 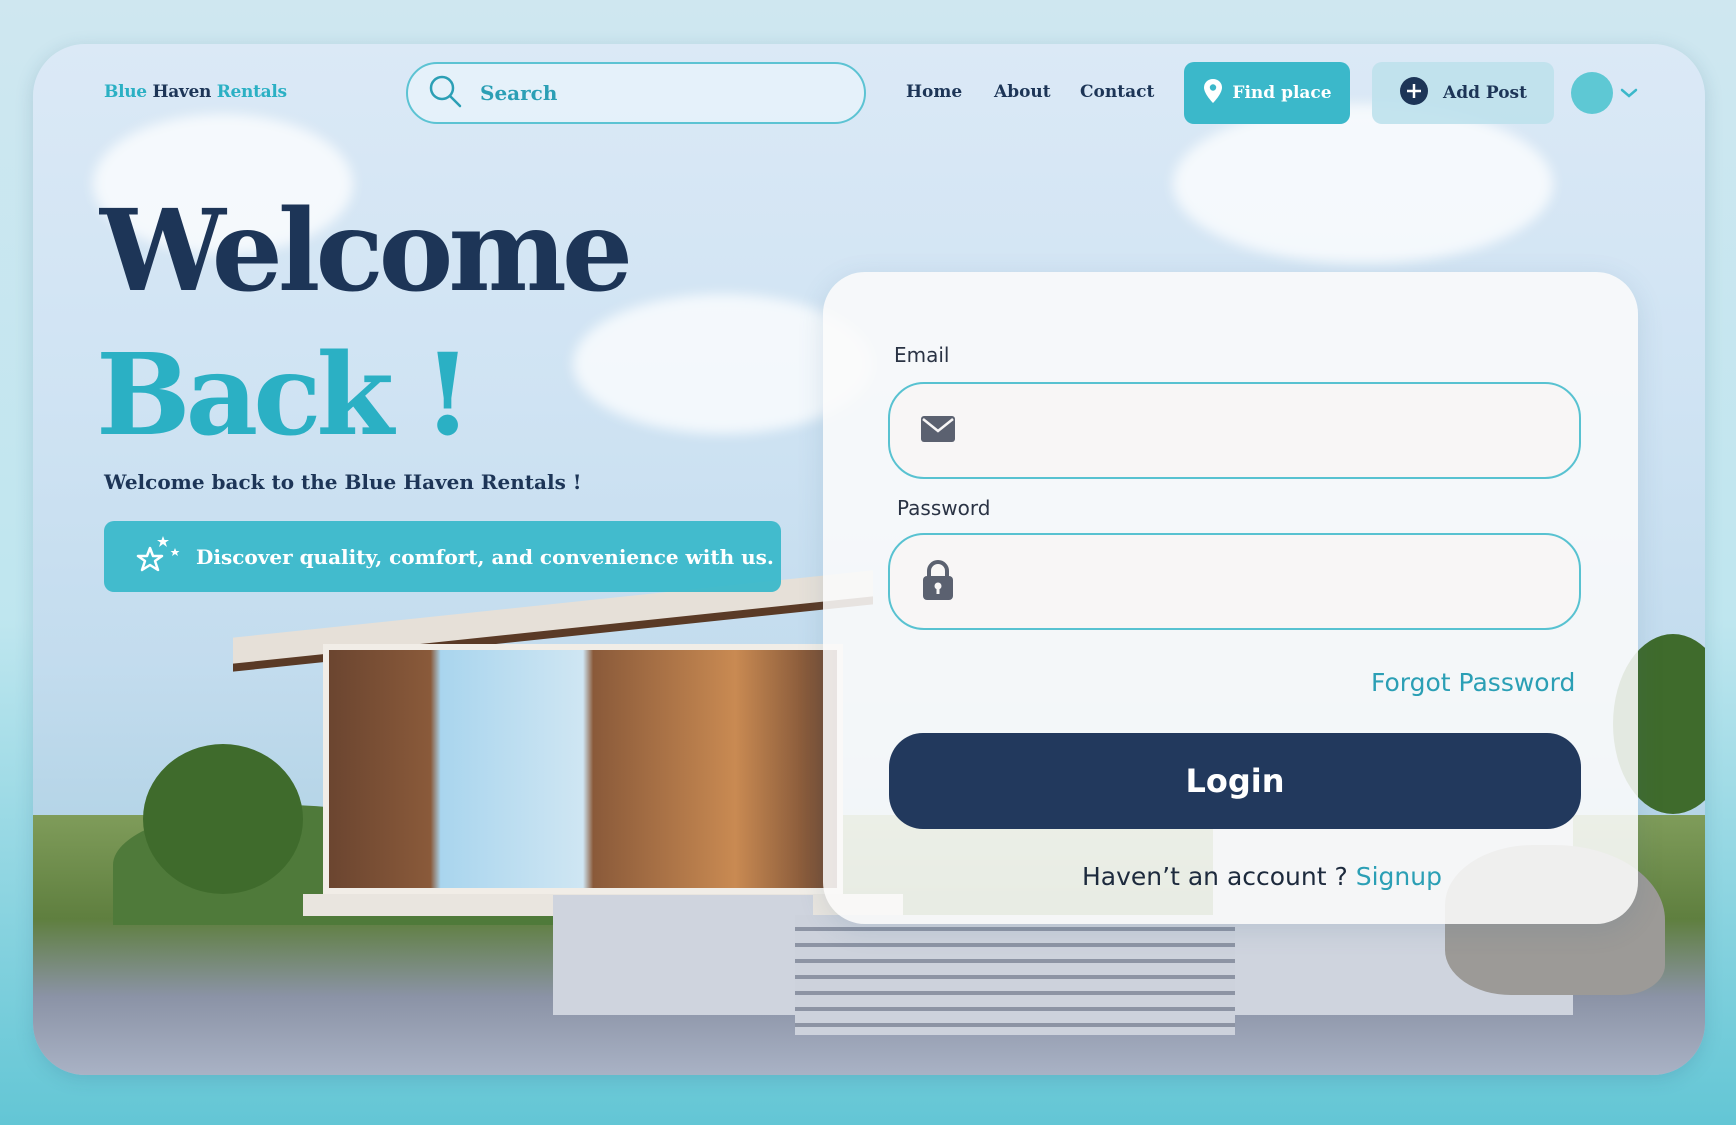 I want to click on nav-home: Home, so click(x=934, y=92).